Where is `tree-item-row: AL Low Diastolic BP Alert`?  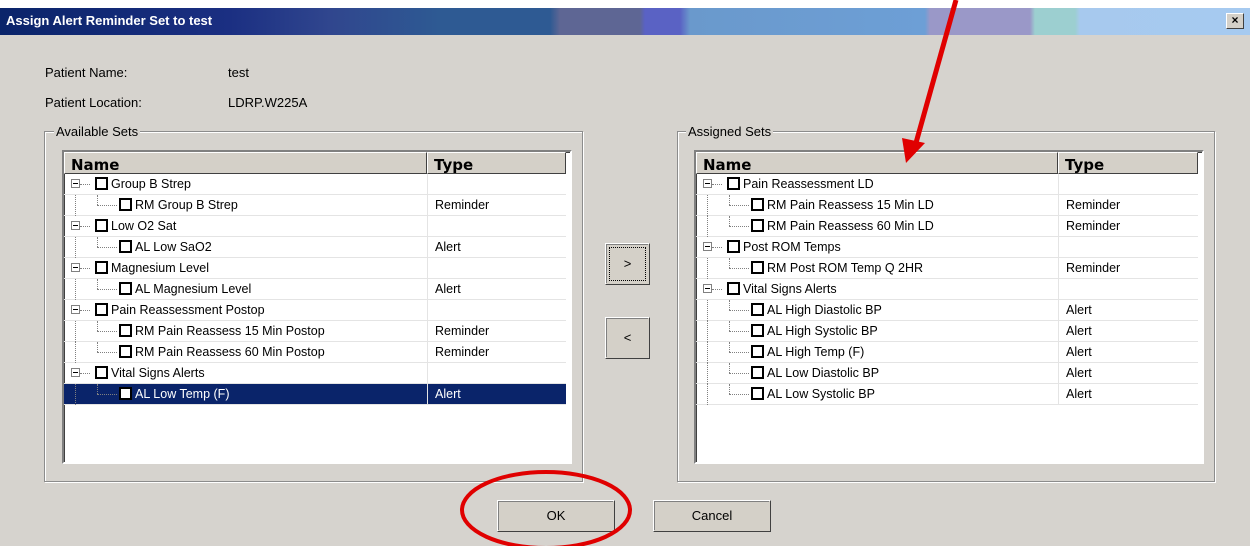
tree-item-row: AL Low Diastolic BP Alert is located at coordinates (947, 373).